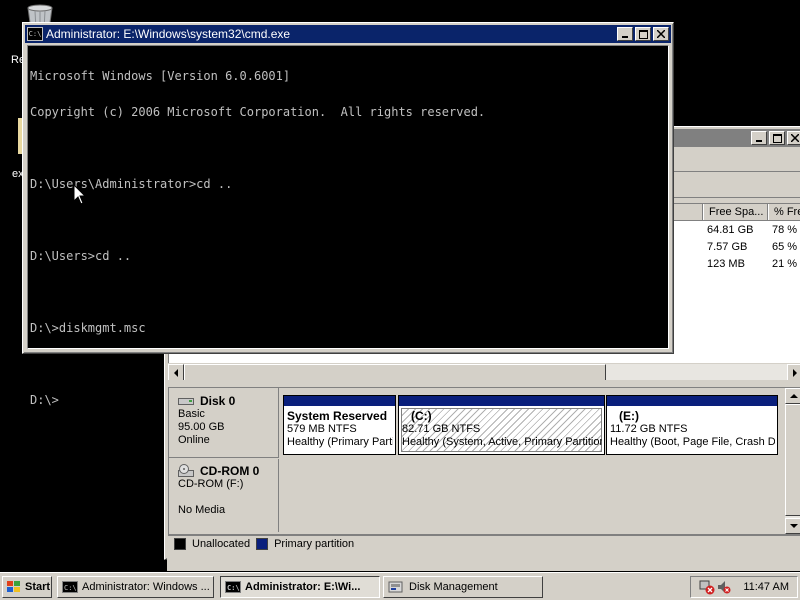 The image size is (800, 600). Describe the element at coordinates (483, 563) in the screenshot. I see `status-bar` at that location.